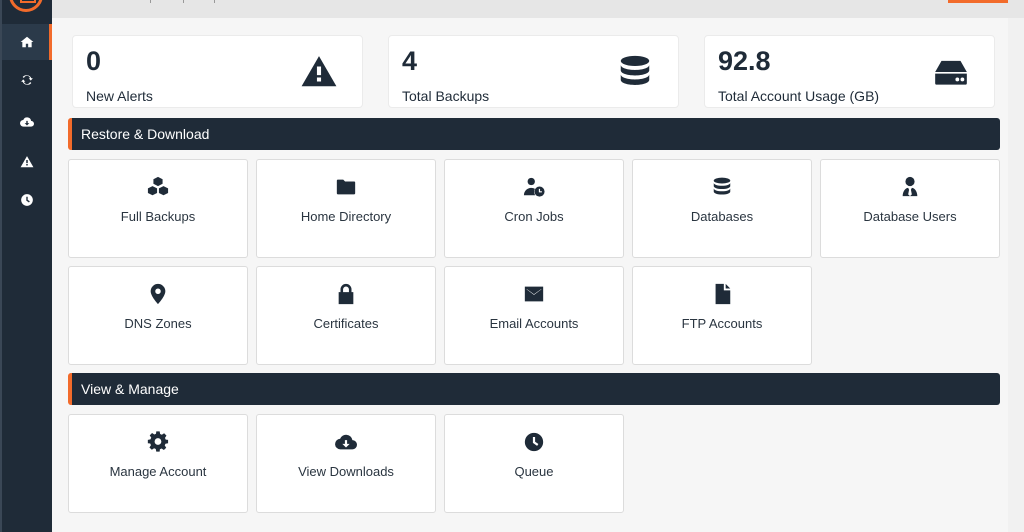 This screenshot has height=532, width=1024. Describe the element at coordinates (849, 71) in the screenshot. I see `stat-card-usage: 92.8 Total Account Usage (GB)` at that location.